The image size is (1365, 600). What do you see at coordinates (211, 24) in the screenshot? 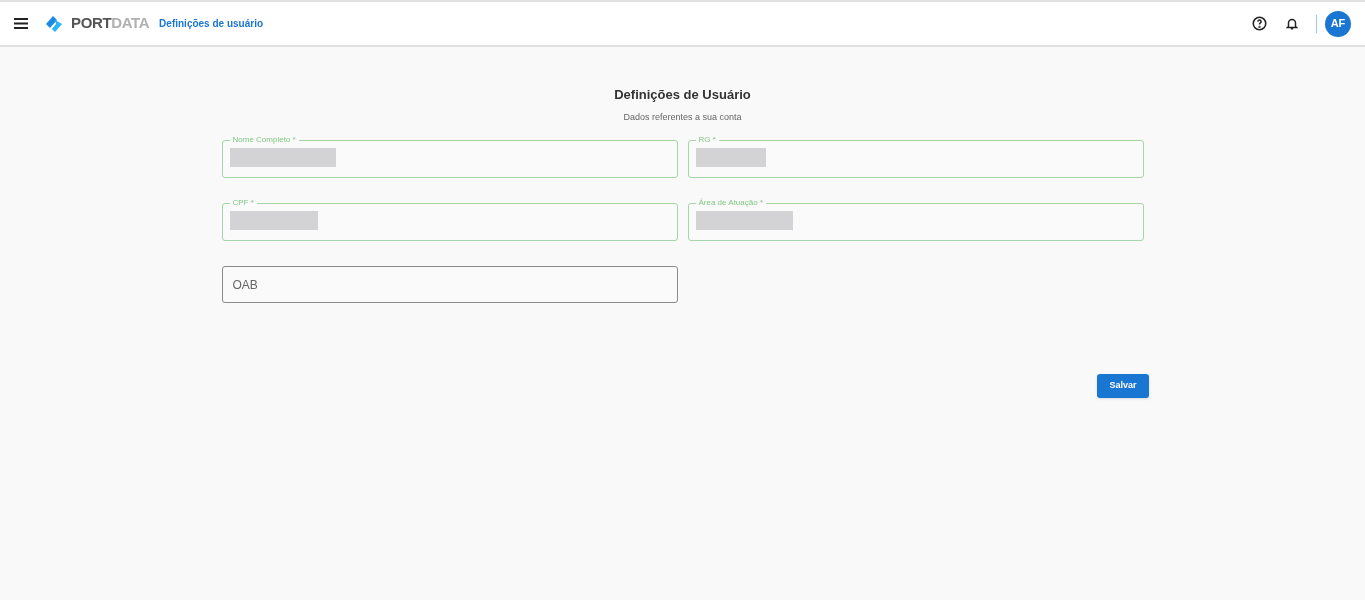
I see `page-title: Definições de usuário` at bounding box center [211, 24].